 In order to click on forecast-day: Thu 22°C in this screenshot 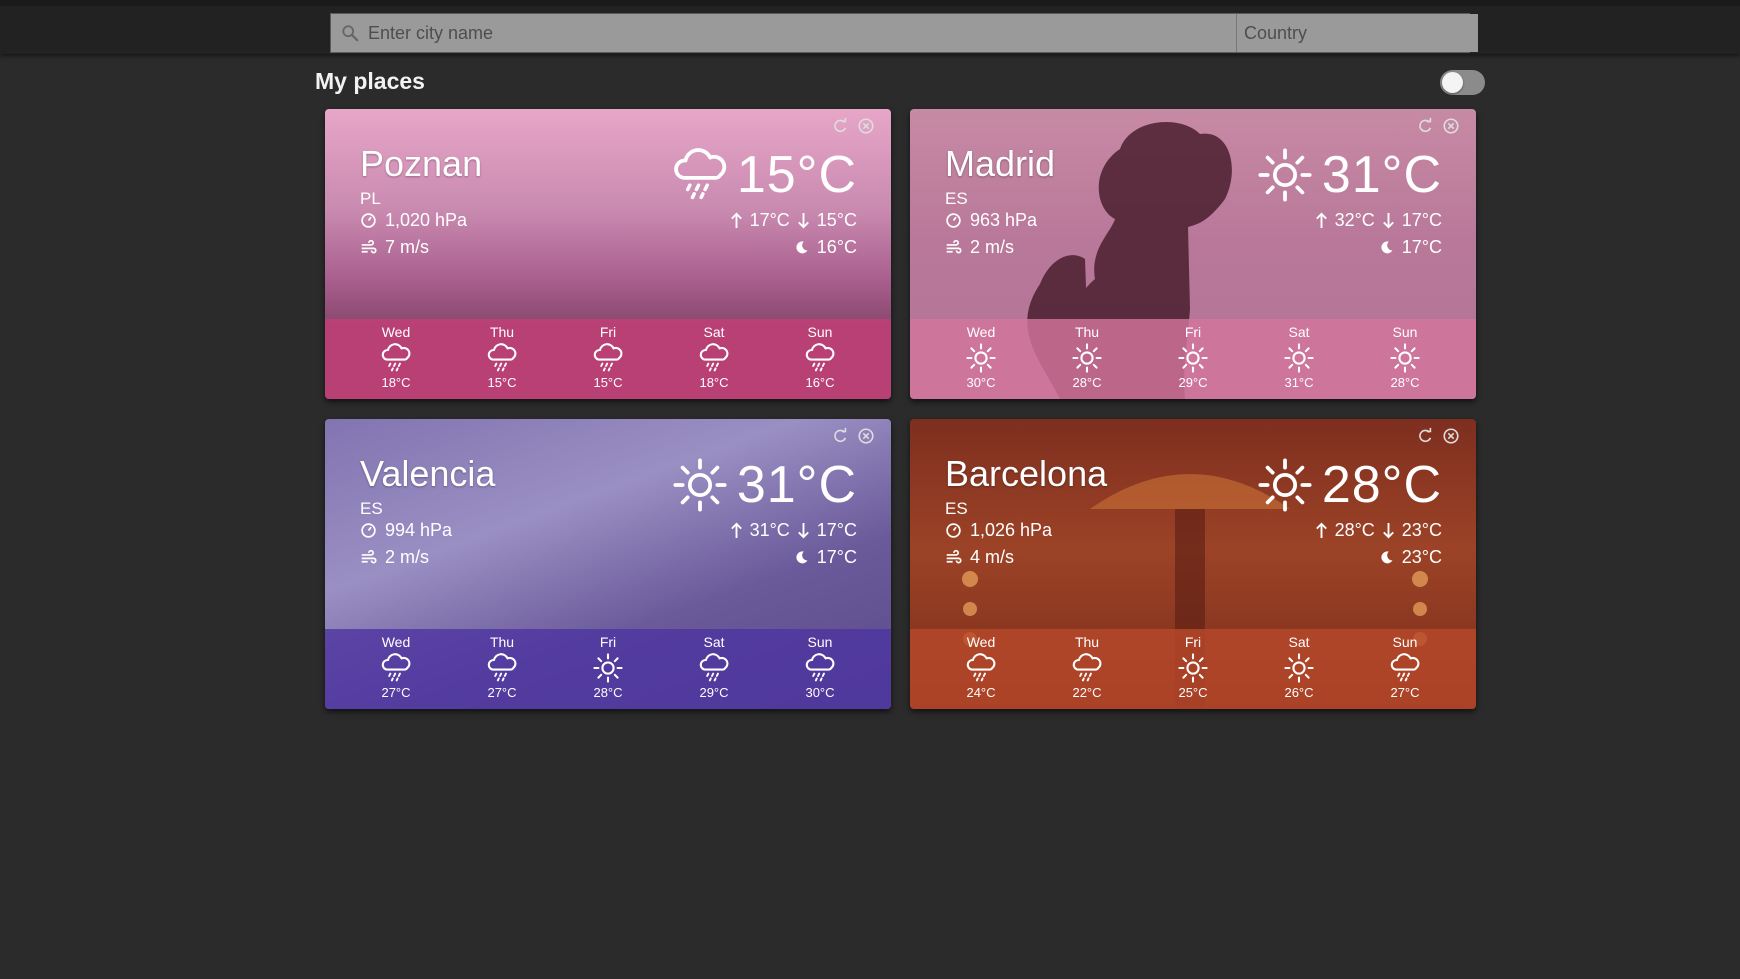, I will do `click(1087, 669)`.